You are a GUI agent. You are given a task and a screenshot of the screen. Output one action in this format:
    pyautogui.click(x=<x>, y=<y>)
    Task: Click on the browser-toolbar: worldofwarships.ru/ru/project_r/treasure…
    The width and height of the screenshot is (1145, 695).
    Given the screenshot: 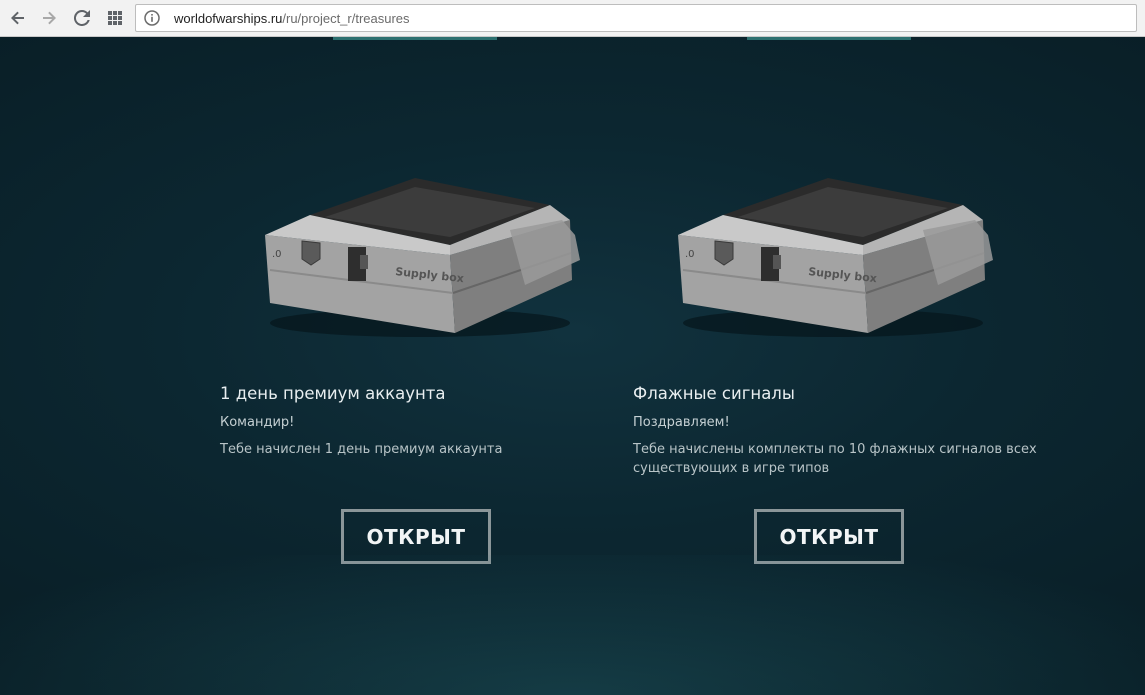 What is the action you would take?
    pyautogui.click(x=572, y=18)
    